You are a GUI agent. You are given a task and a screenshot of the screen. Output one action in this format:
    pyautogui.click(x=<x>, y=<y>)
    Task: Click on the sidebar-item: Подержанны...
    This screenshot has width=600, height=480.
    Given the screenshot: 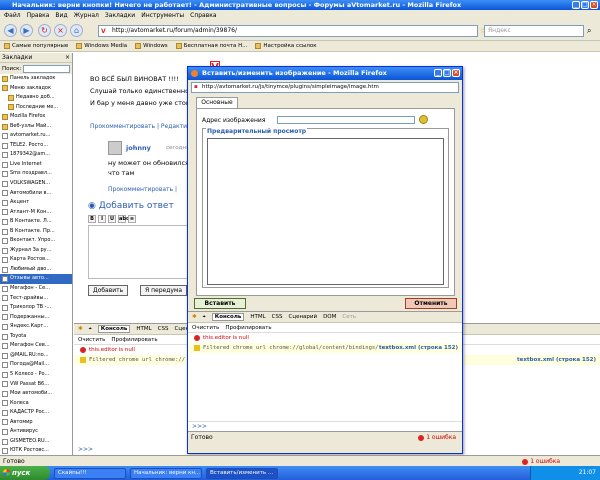 What is the action you would take?
    pyautogui.click(x=36, y=318)
    